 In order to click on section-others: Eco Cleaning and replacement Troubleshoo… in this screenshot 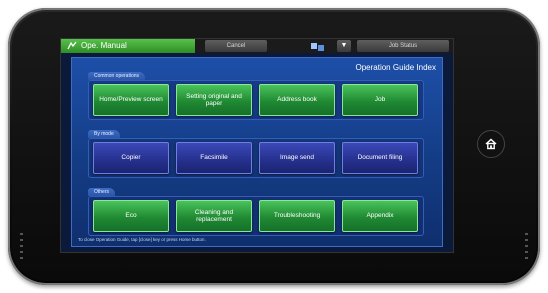, I will do `click(256, 216)`.